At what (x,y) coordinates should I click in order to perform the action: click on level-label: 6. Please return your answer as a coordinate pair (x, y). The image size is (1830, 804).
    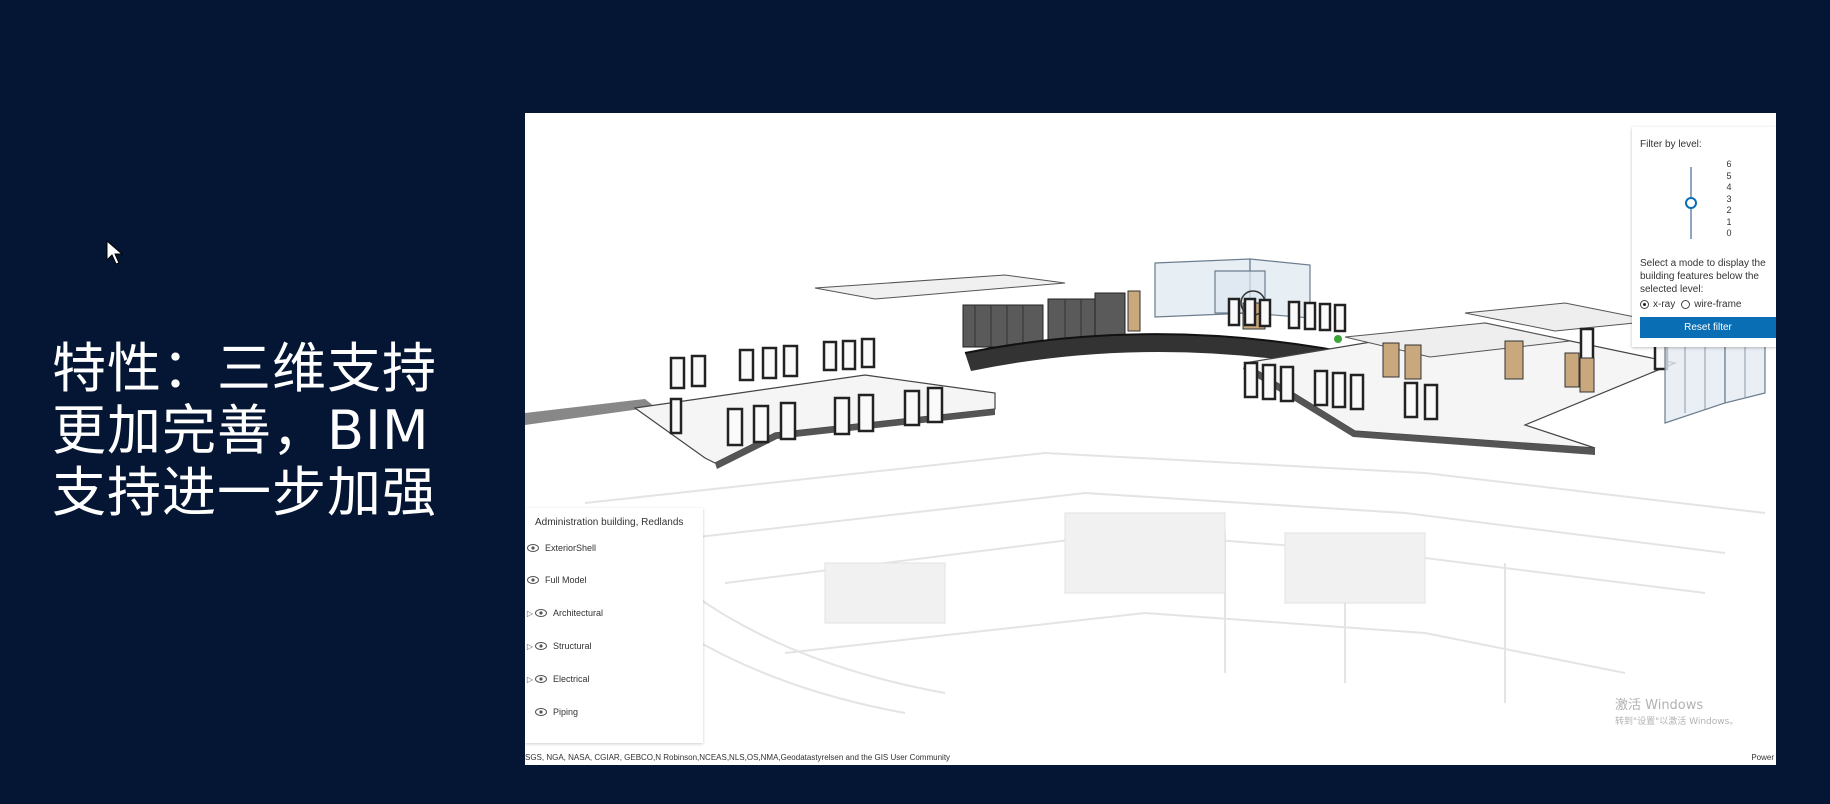
    Looking at the image, I should click on (1729, 164).